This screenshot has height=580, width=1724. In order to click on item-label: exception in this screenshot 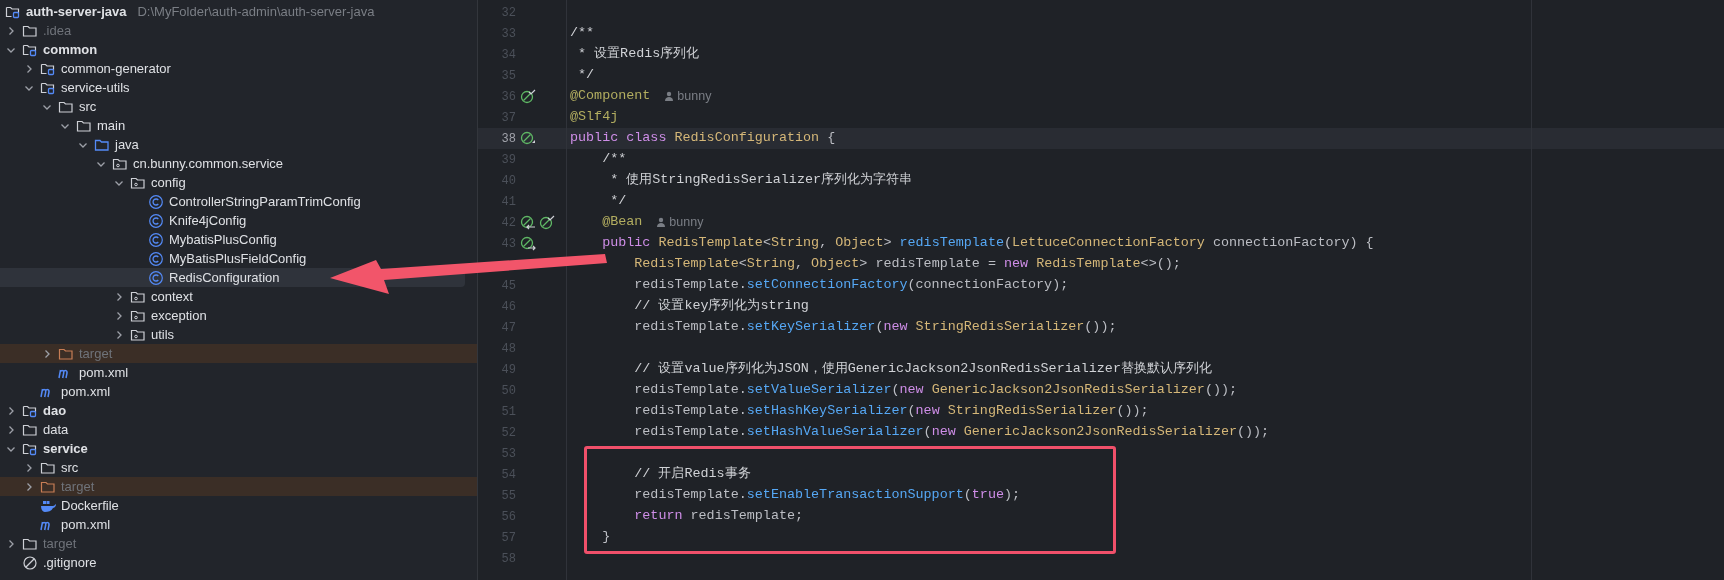, I will do `click(179, 315)`.